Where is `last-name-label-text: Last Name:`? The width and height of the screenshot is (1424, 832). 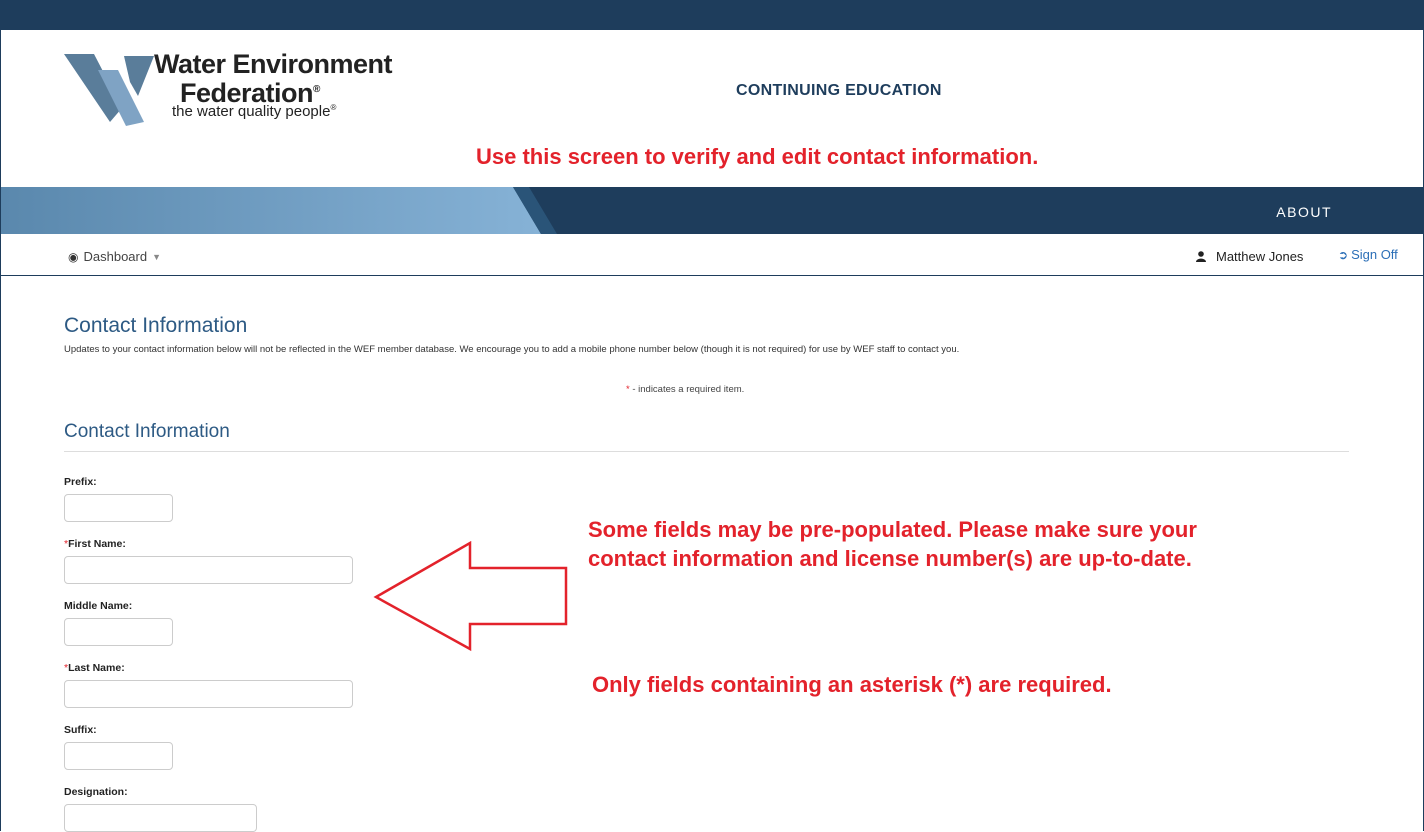
last-name-label-text: Last Name: is located at coordinates (96, 668).